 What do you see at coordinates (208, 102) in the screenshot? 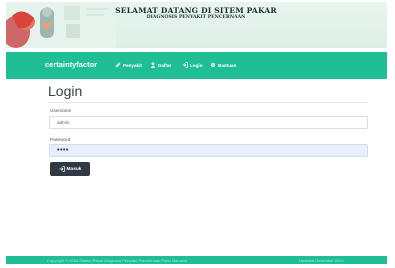
I see `title-divider` at bounding box center [208, 102].